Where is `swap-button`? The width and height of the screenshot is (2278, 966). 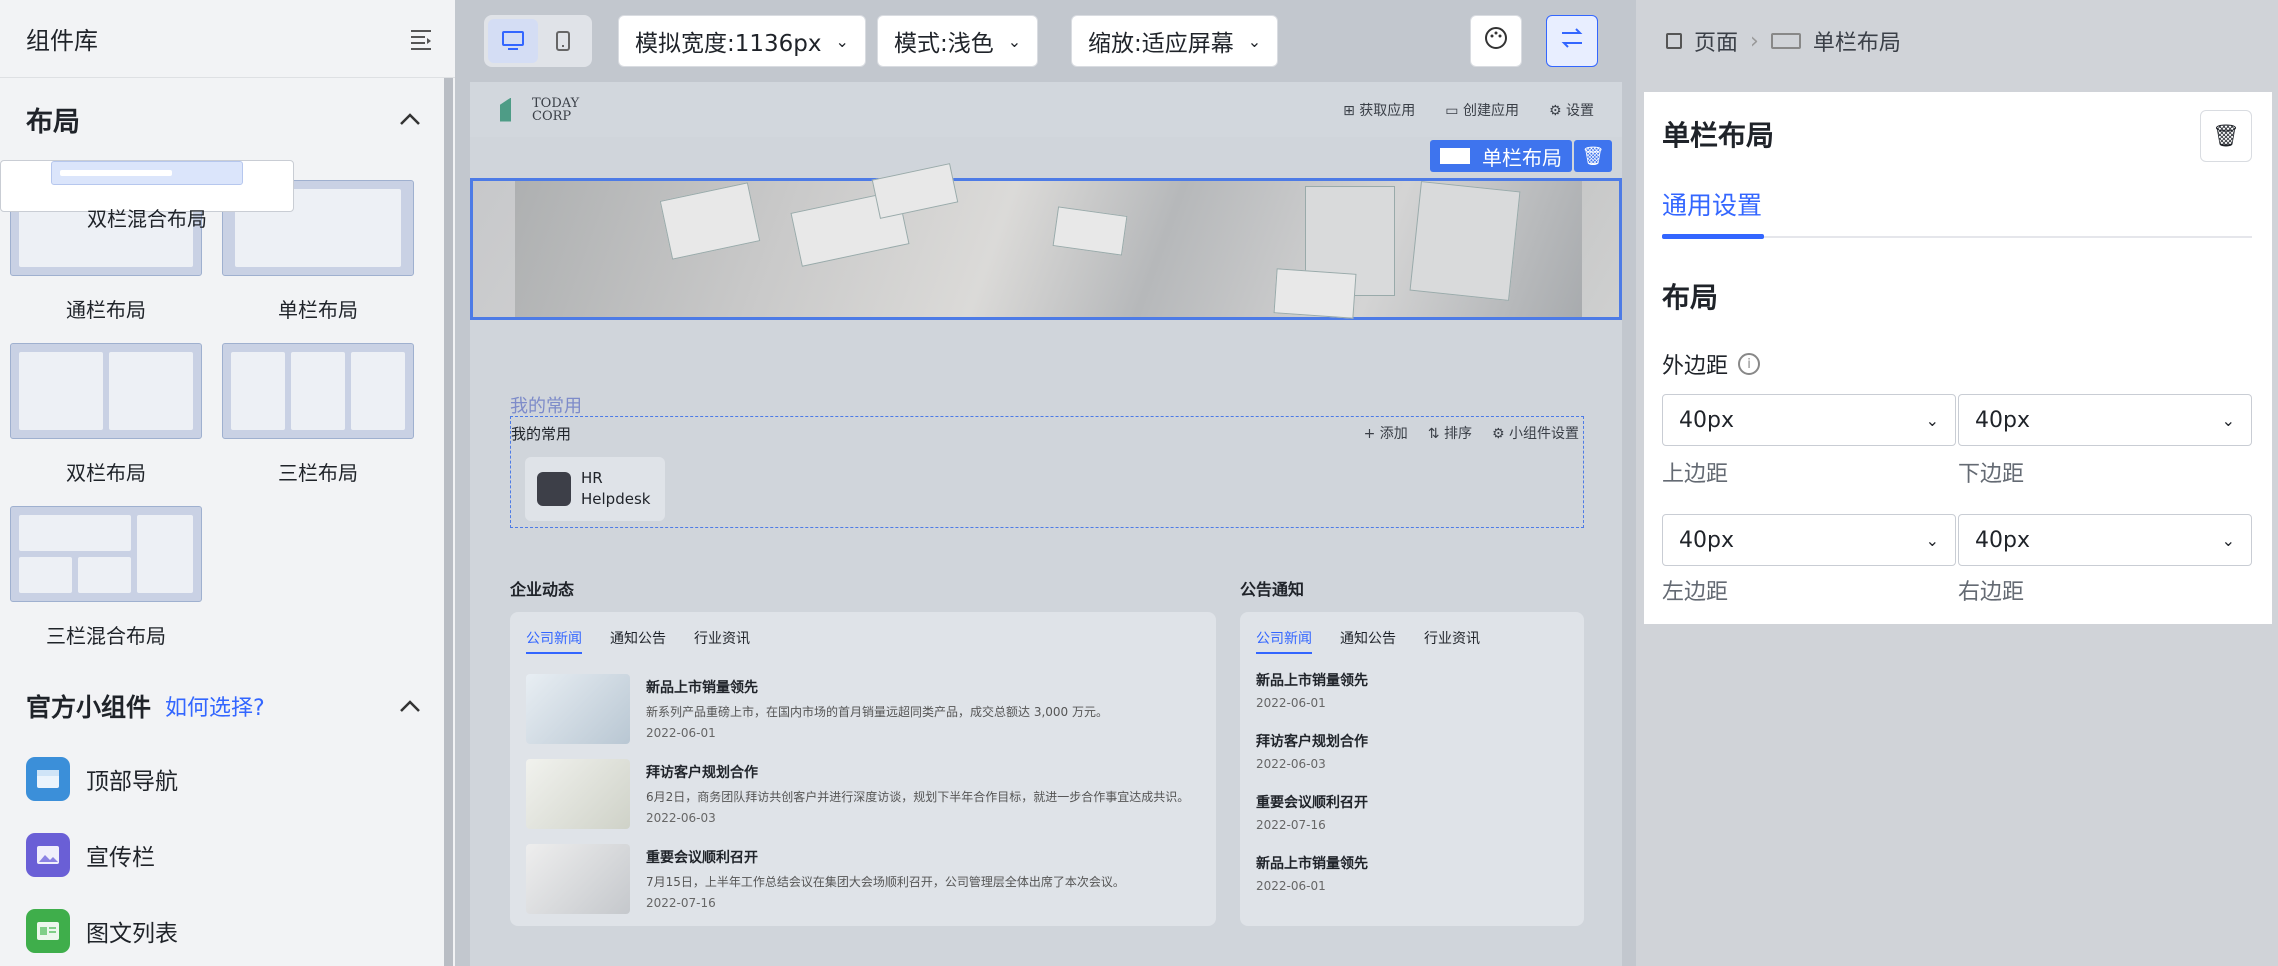 swap-button is located at coordinates (1572, 41).